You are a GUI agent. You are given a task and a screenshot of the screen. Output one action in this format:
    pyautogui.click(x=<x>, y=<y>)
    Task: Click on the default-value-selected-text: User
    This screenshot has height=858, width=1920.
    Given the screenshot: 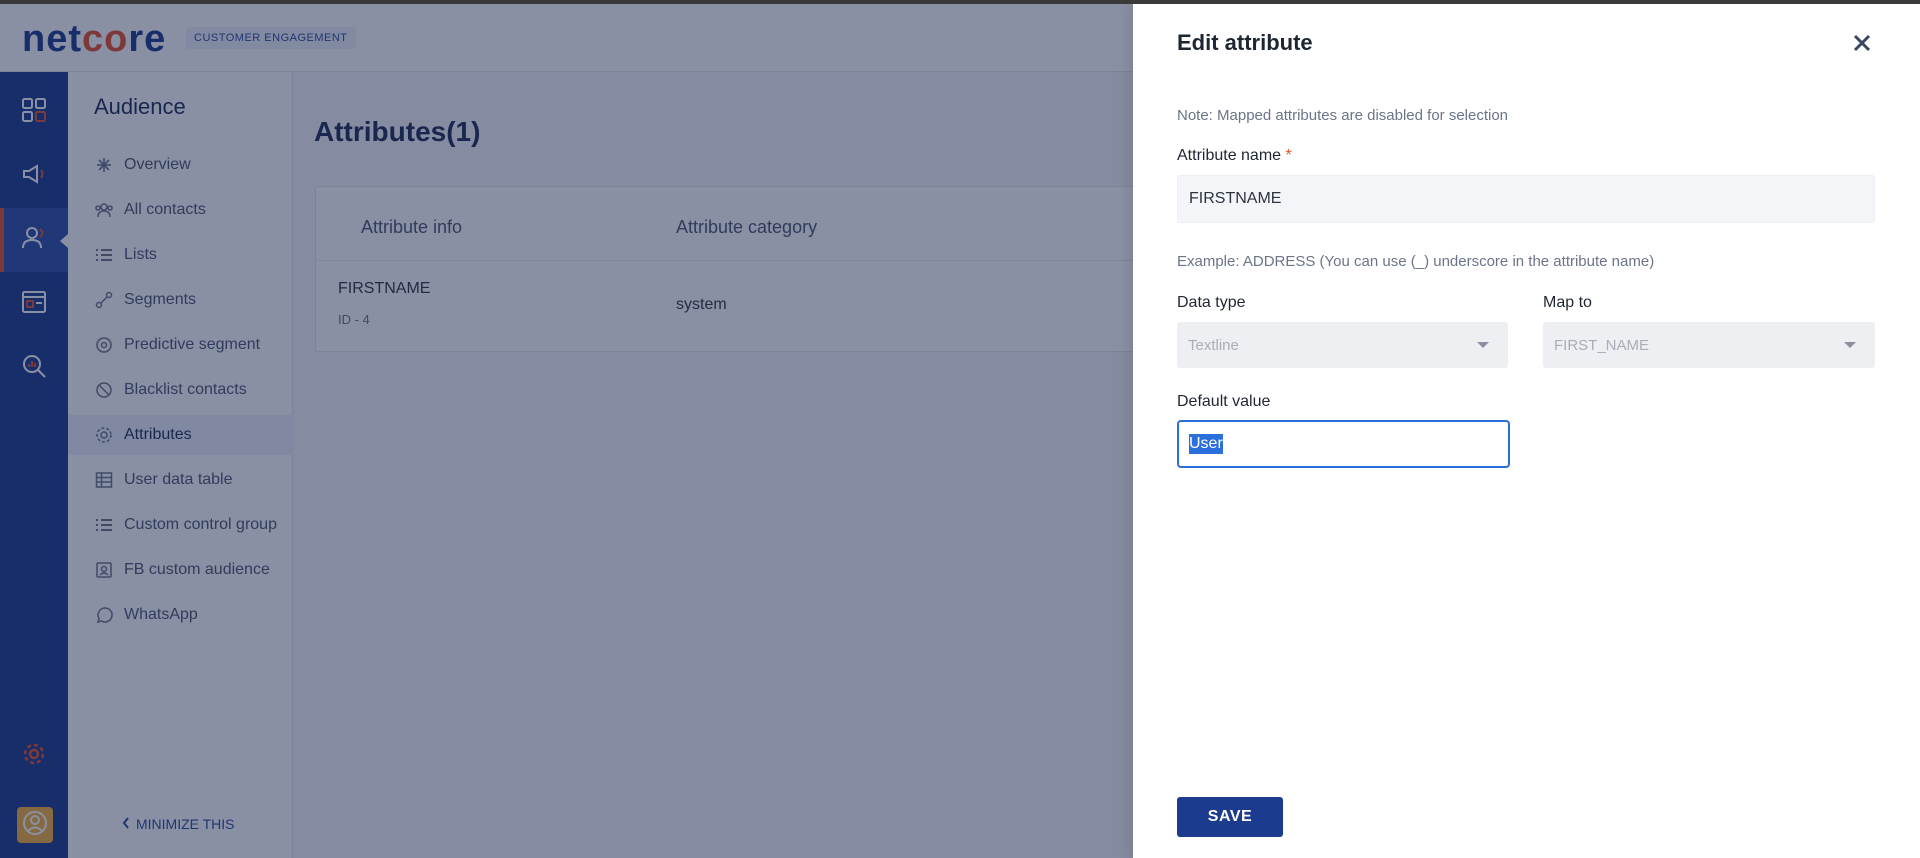 What is the action you would take?
    pyautogui.click(x=1206, y=444)
    